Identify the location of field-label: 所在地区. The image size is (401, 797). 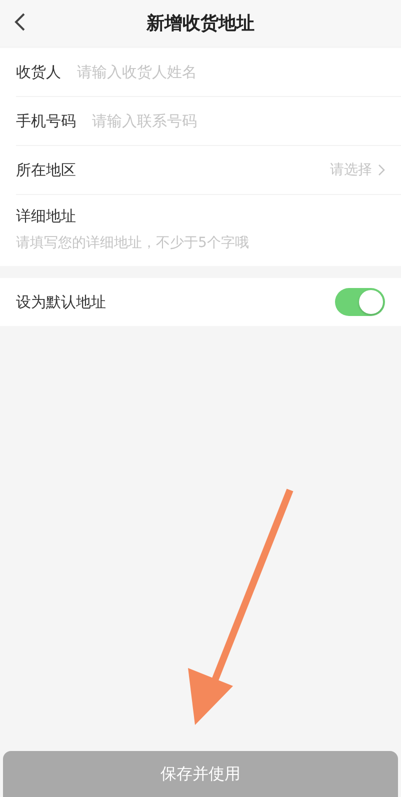
(46, 170).